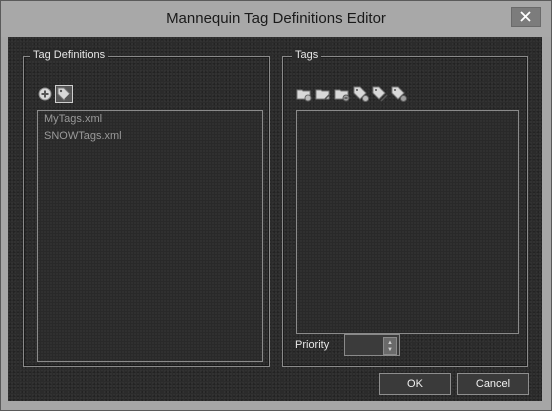 The image size is (552, 411). I want to click on tag-definitions-toolbar, so click(55, 94).